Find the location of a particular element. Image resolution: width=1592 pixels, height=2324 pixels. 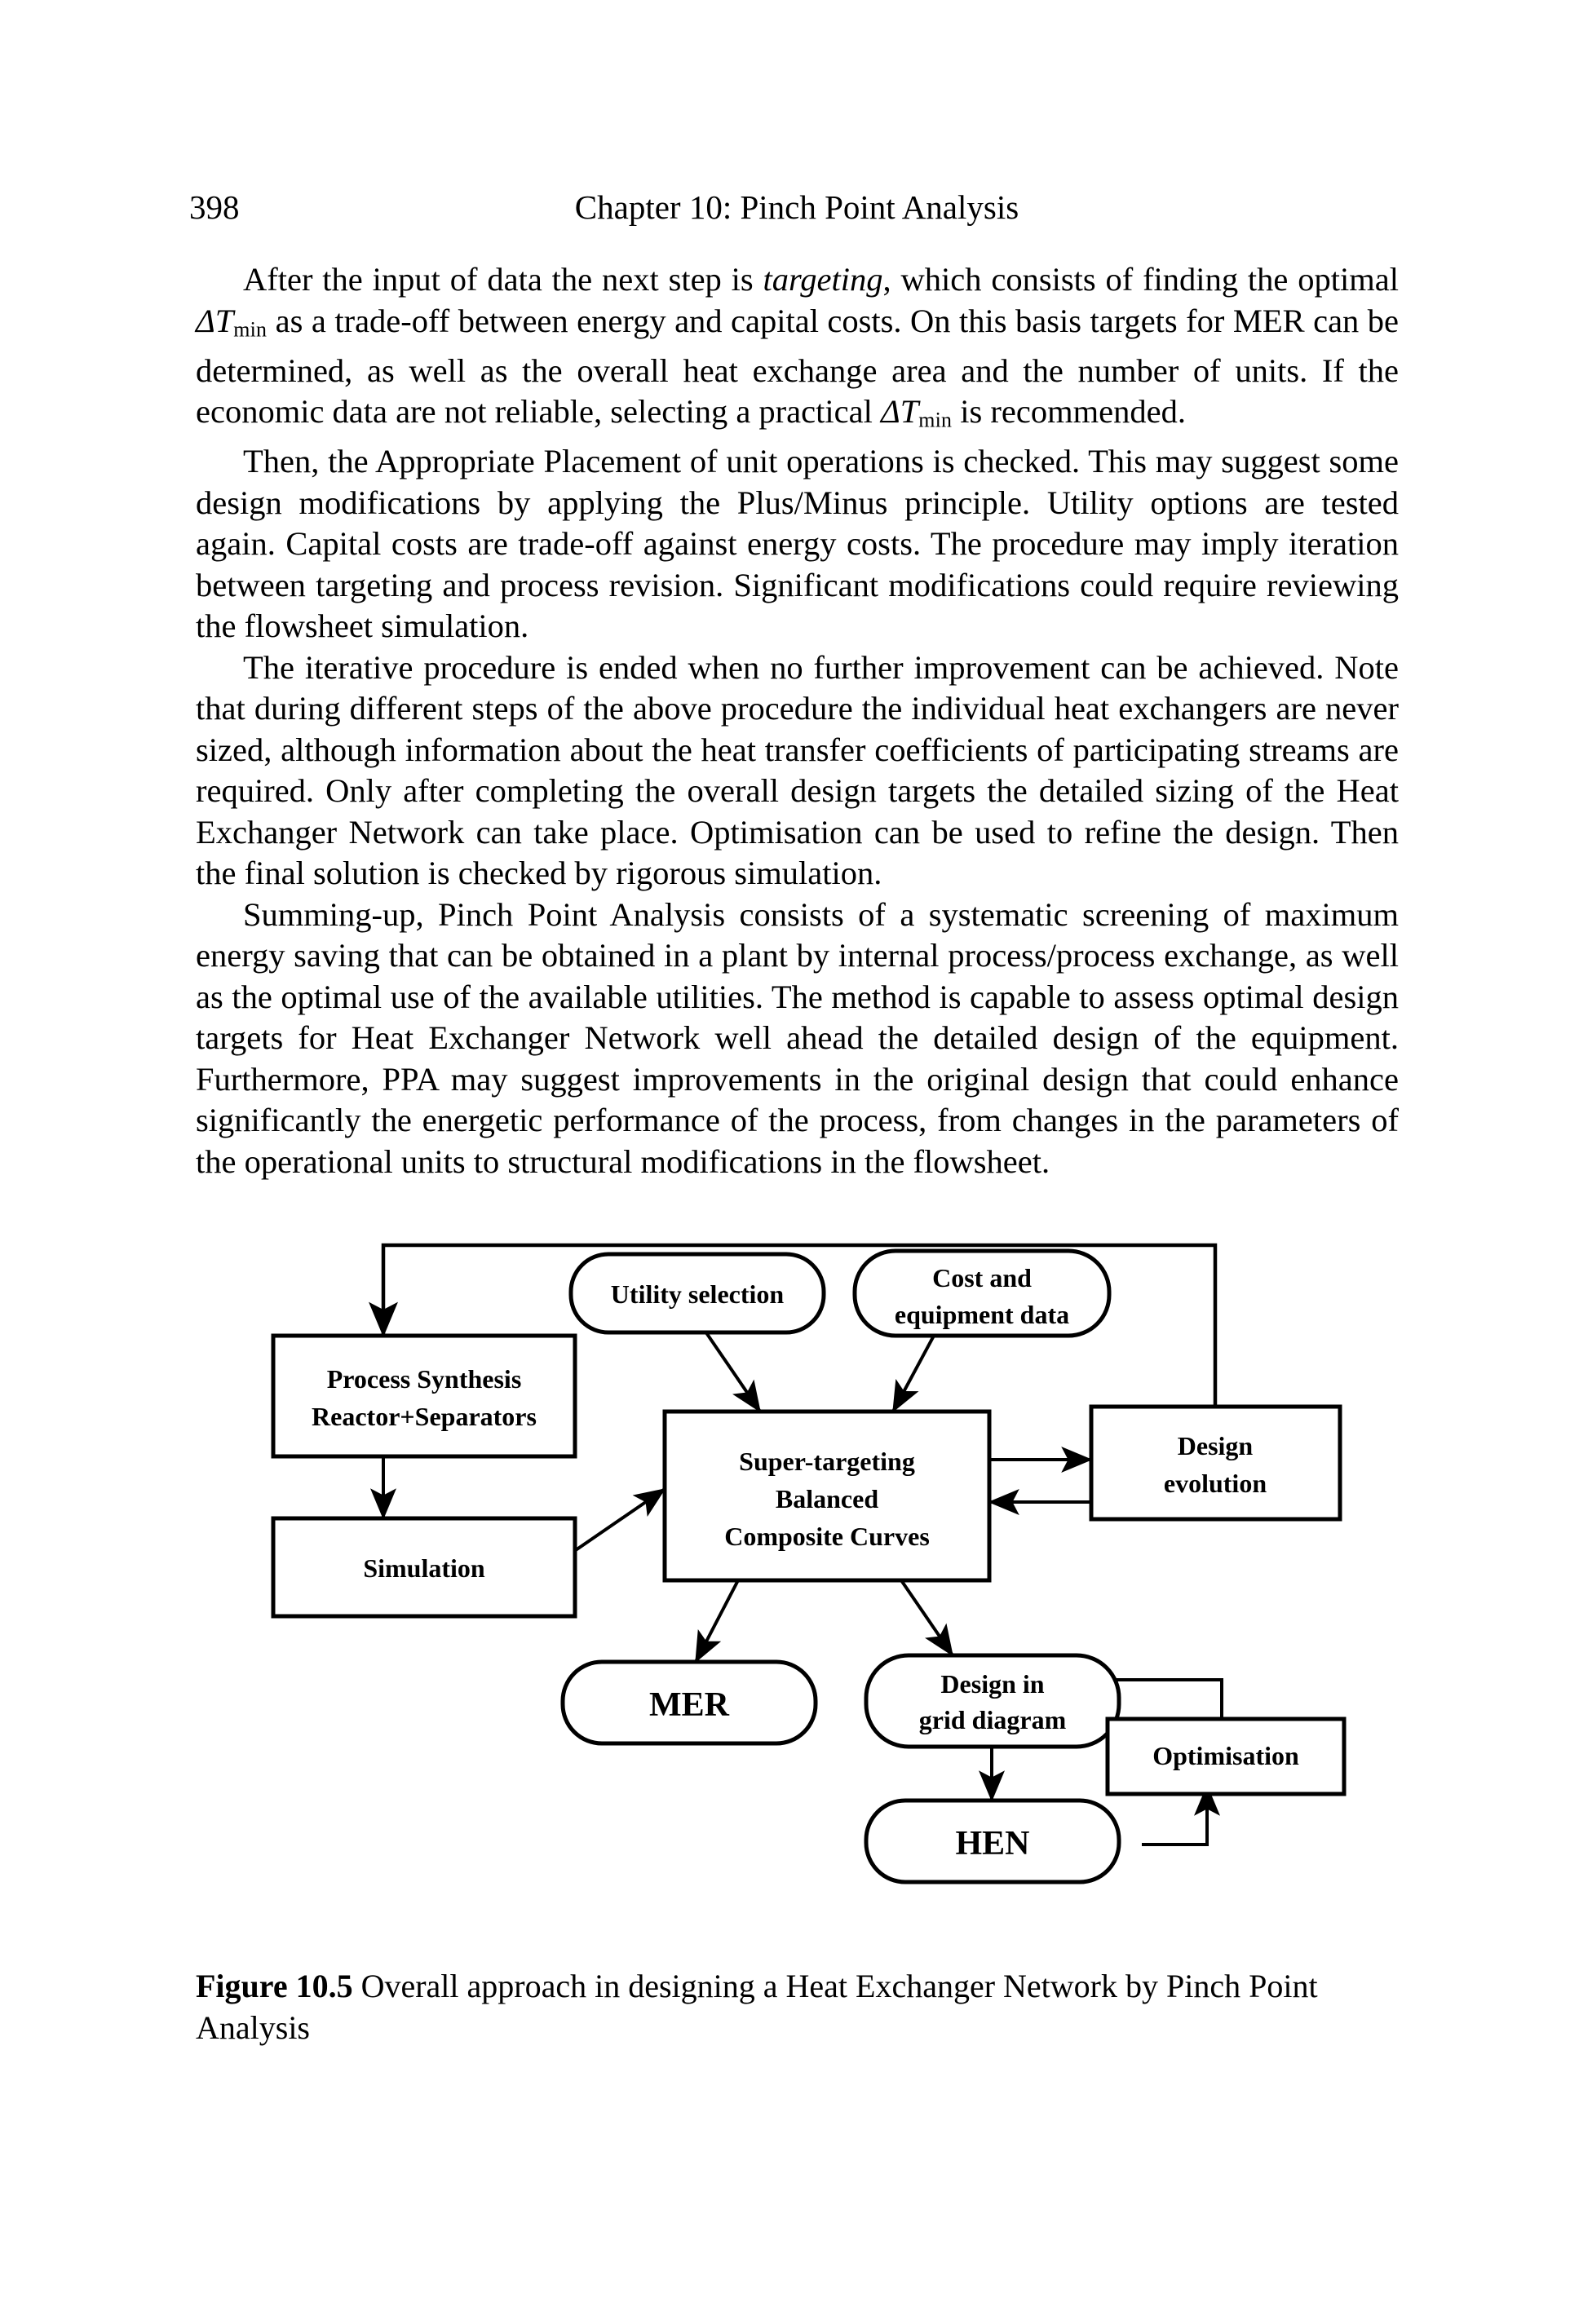

node-simulation-label: Simulation is located at coordinates (424, 1568).